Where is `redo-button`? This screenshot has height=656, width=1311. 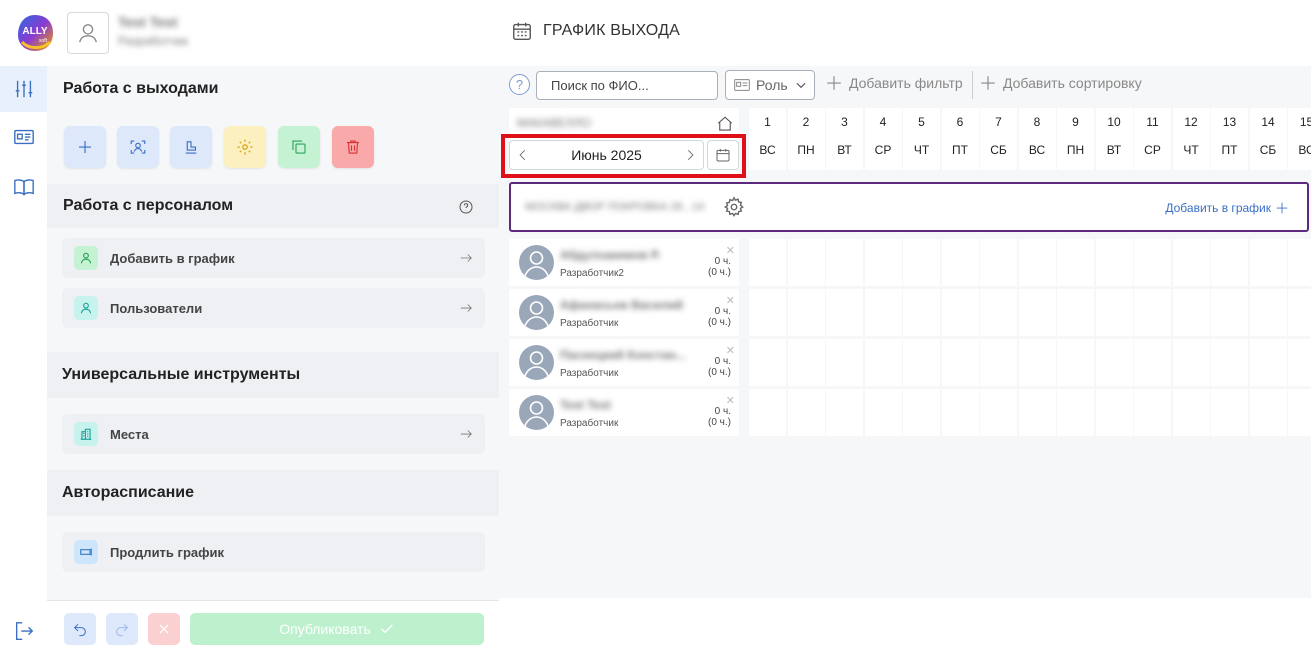
redo-button is located at coordinates (122, 629).